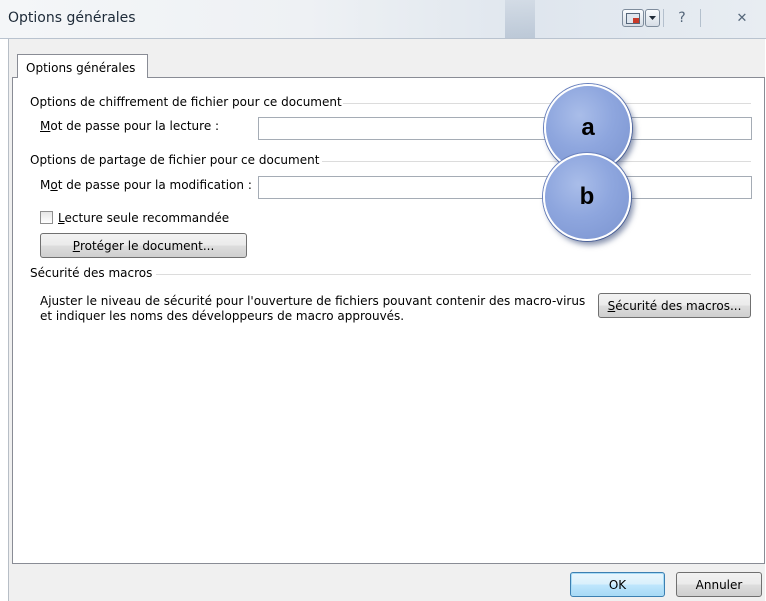 The height and width of the screenshot is (601, 766). What do you see at coordinates (72, 18) in the screenshot?
I see `window-title: Options générales` at bounding box center [72, 18].